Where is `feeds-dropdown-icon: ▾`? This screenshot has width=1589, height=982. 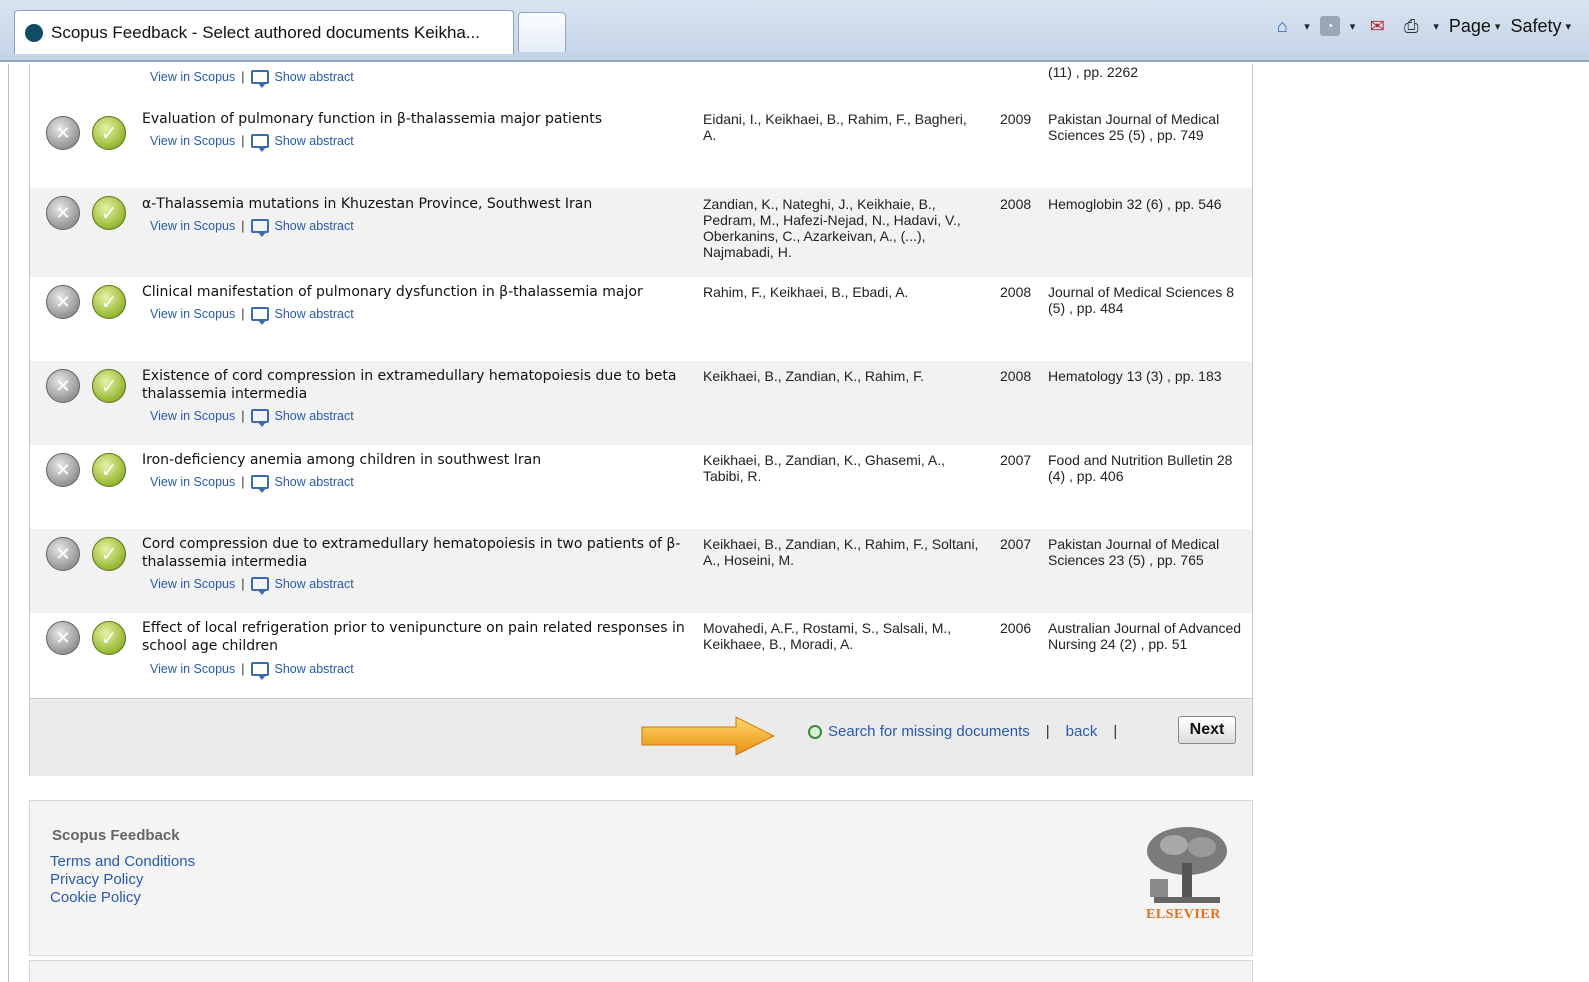
feeds-dropdown-icon: ▾ is located at coordinates (1353, 26).